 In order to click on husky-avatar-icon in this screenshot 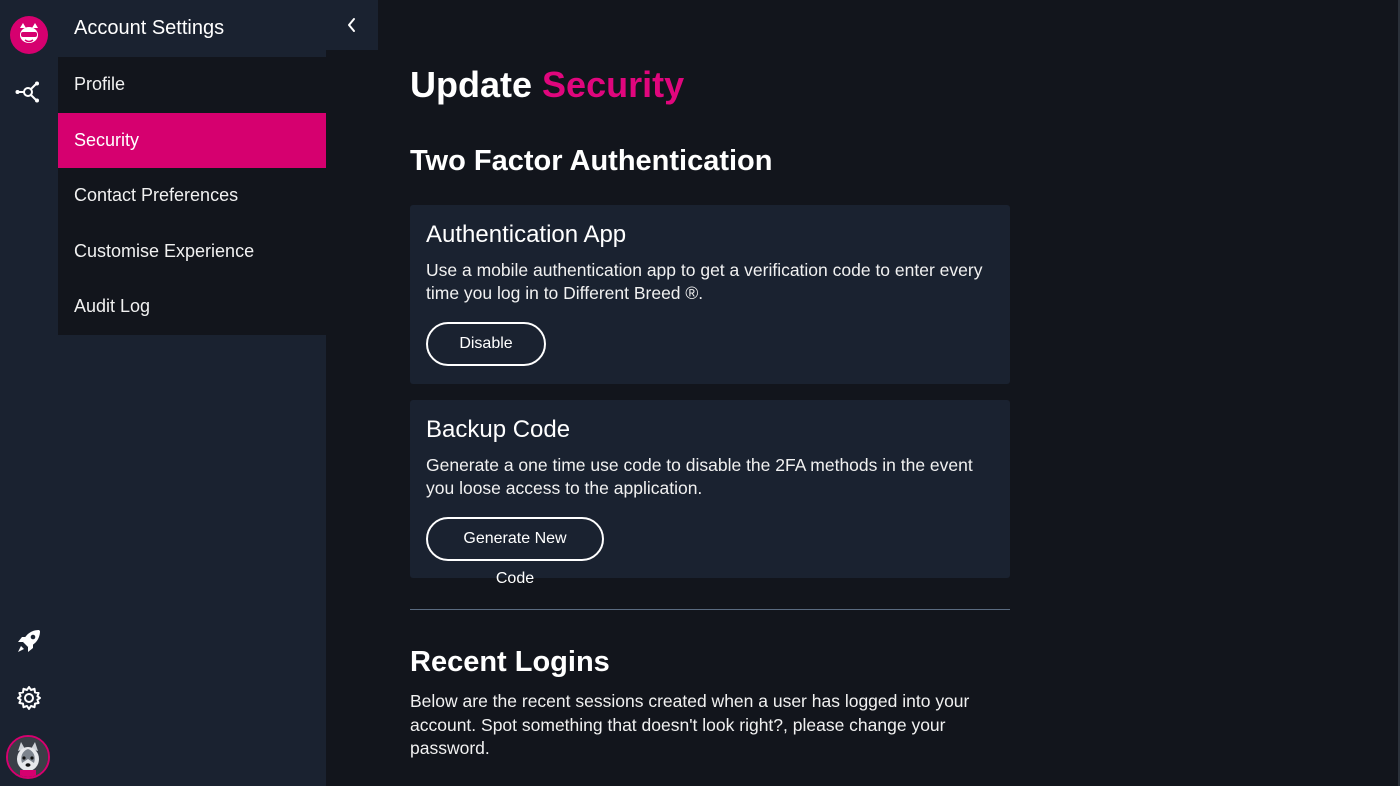, I will do `click(28, 757)`.